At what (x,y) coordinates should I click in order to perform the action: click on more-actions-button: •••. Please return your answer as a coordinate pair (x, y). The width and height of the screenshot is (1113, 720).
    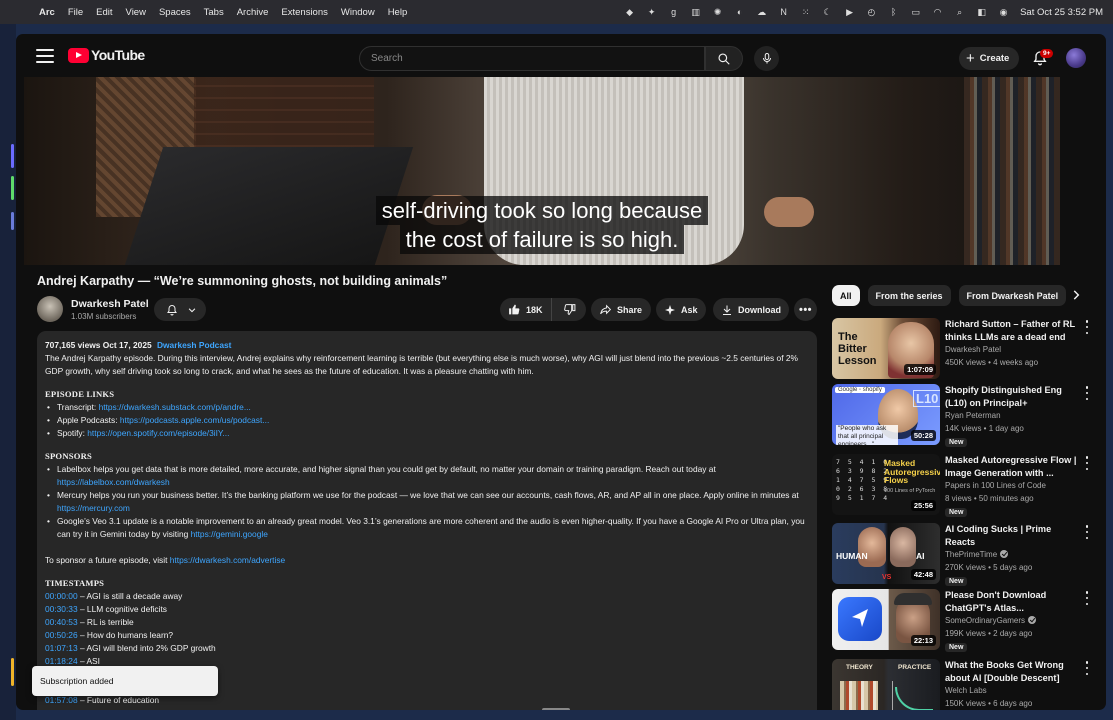
    Looking at the image, I should click on (805, 309).